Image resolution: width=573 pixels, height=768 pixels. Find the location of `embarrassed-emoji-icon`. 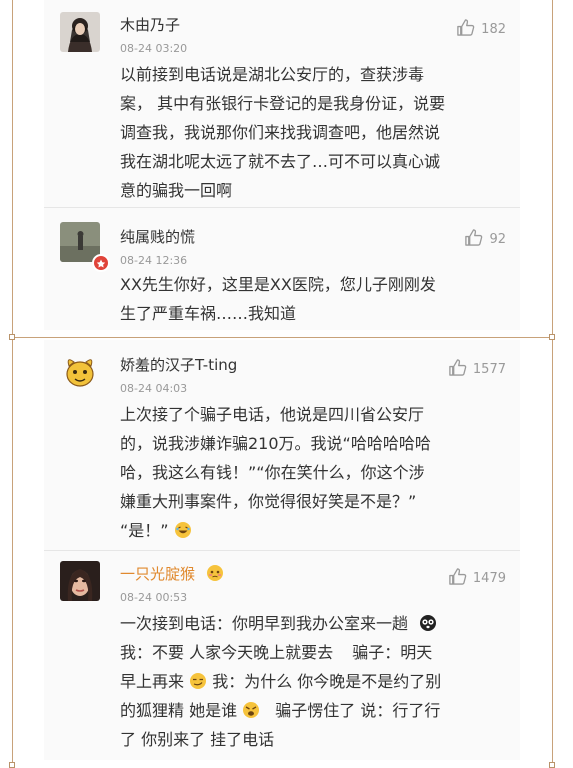

embarrassed-emoji-icon is located at coordinates (215, 573).